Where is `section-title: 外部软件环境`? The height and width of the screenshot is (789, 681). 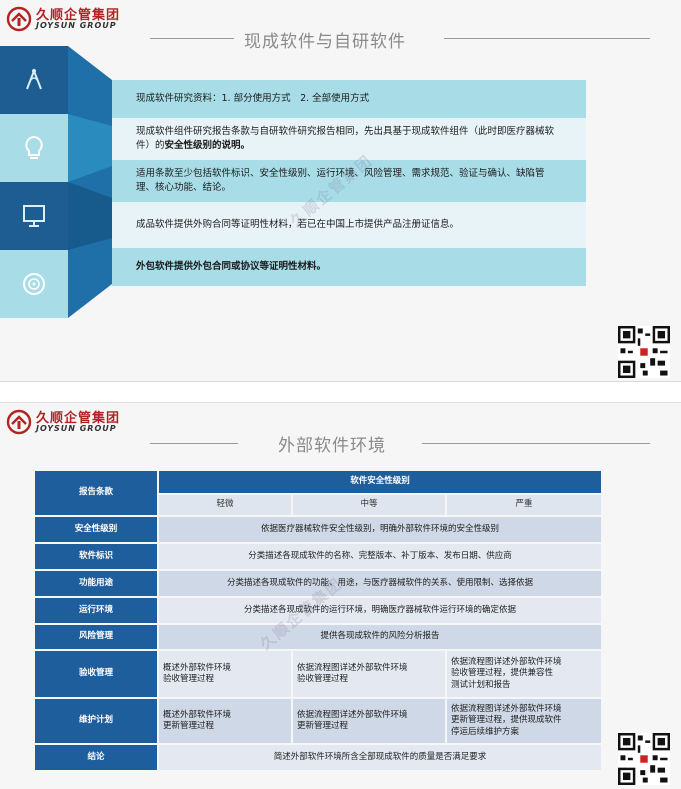 section-title: 外部软件环境 is located at coordinates (332, 446).